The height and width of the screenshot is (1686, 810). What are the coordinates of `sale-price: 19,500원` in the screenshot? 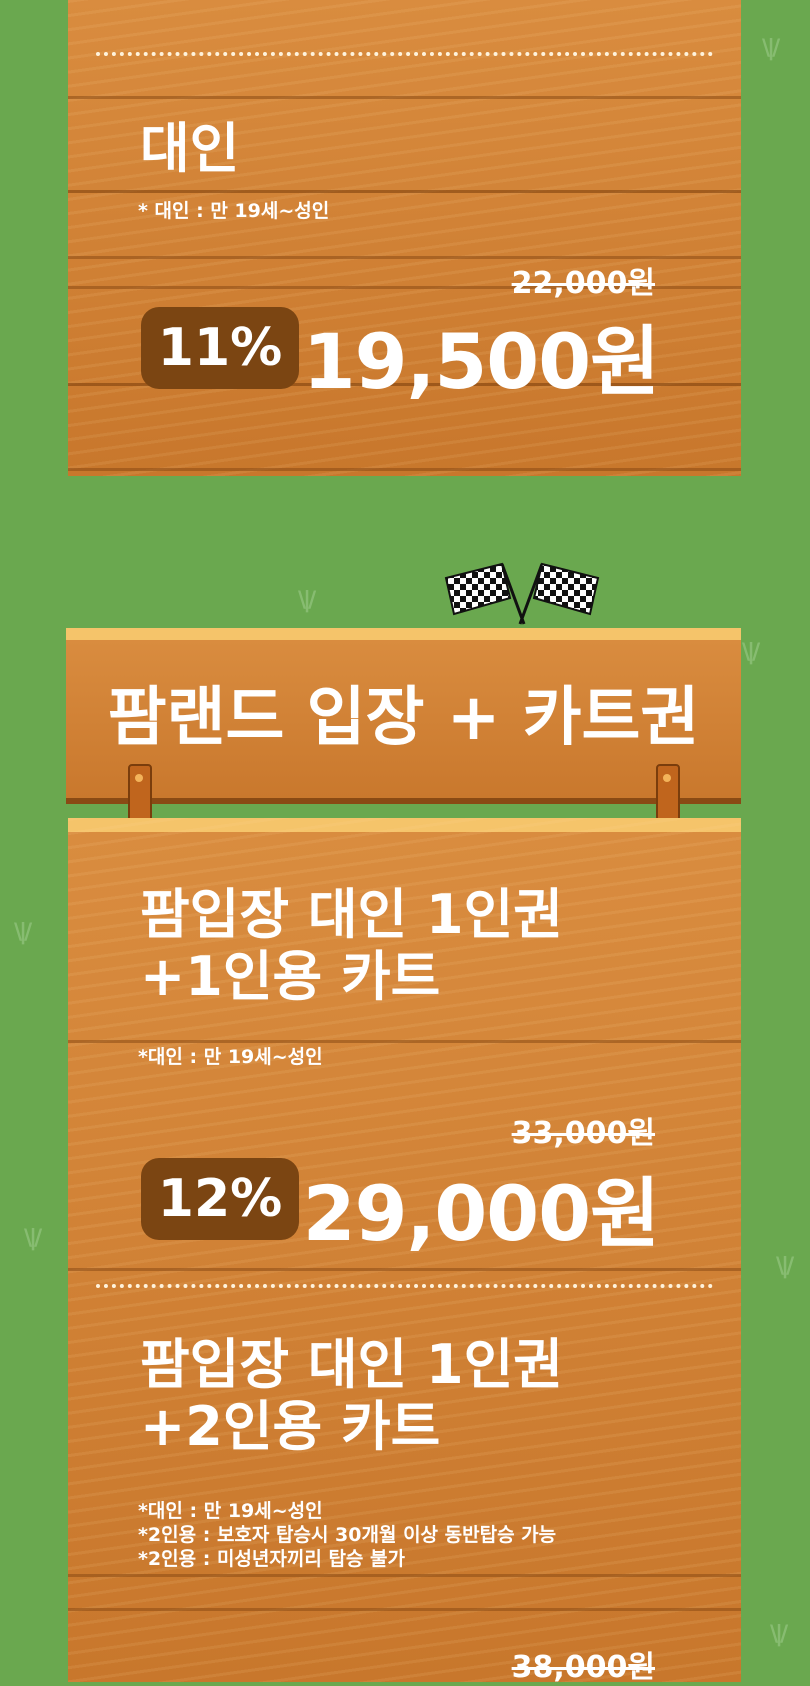 It's located at (481, 361).